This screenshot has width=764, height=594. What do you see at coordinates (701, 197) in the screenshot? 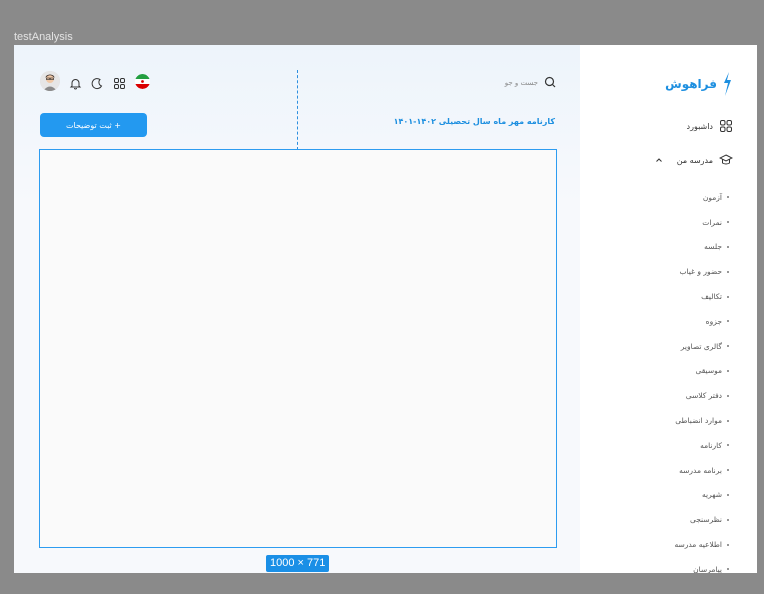
I see `sidebar-subitem-exam: آزمون` at bounding box center [701, 197].